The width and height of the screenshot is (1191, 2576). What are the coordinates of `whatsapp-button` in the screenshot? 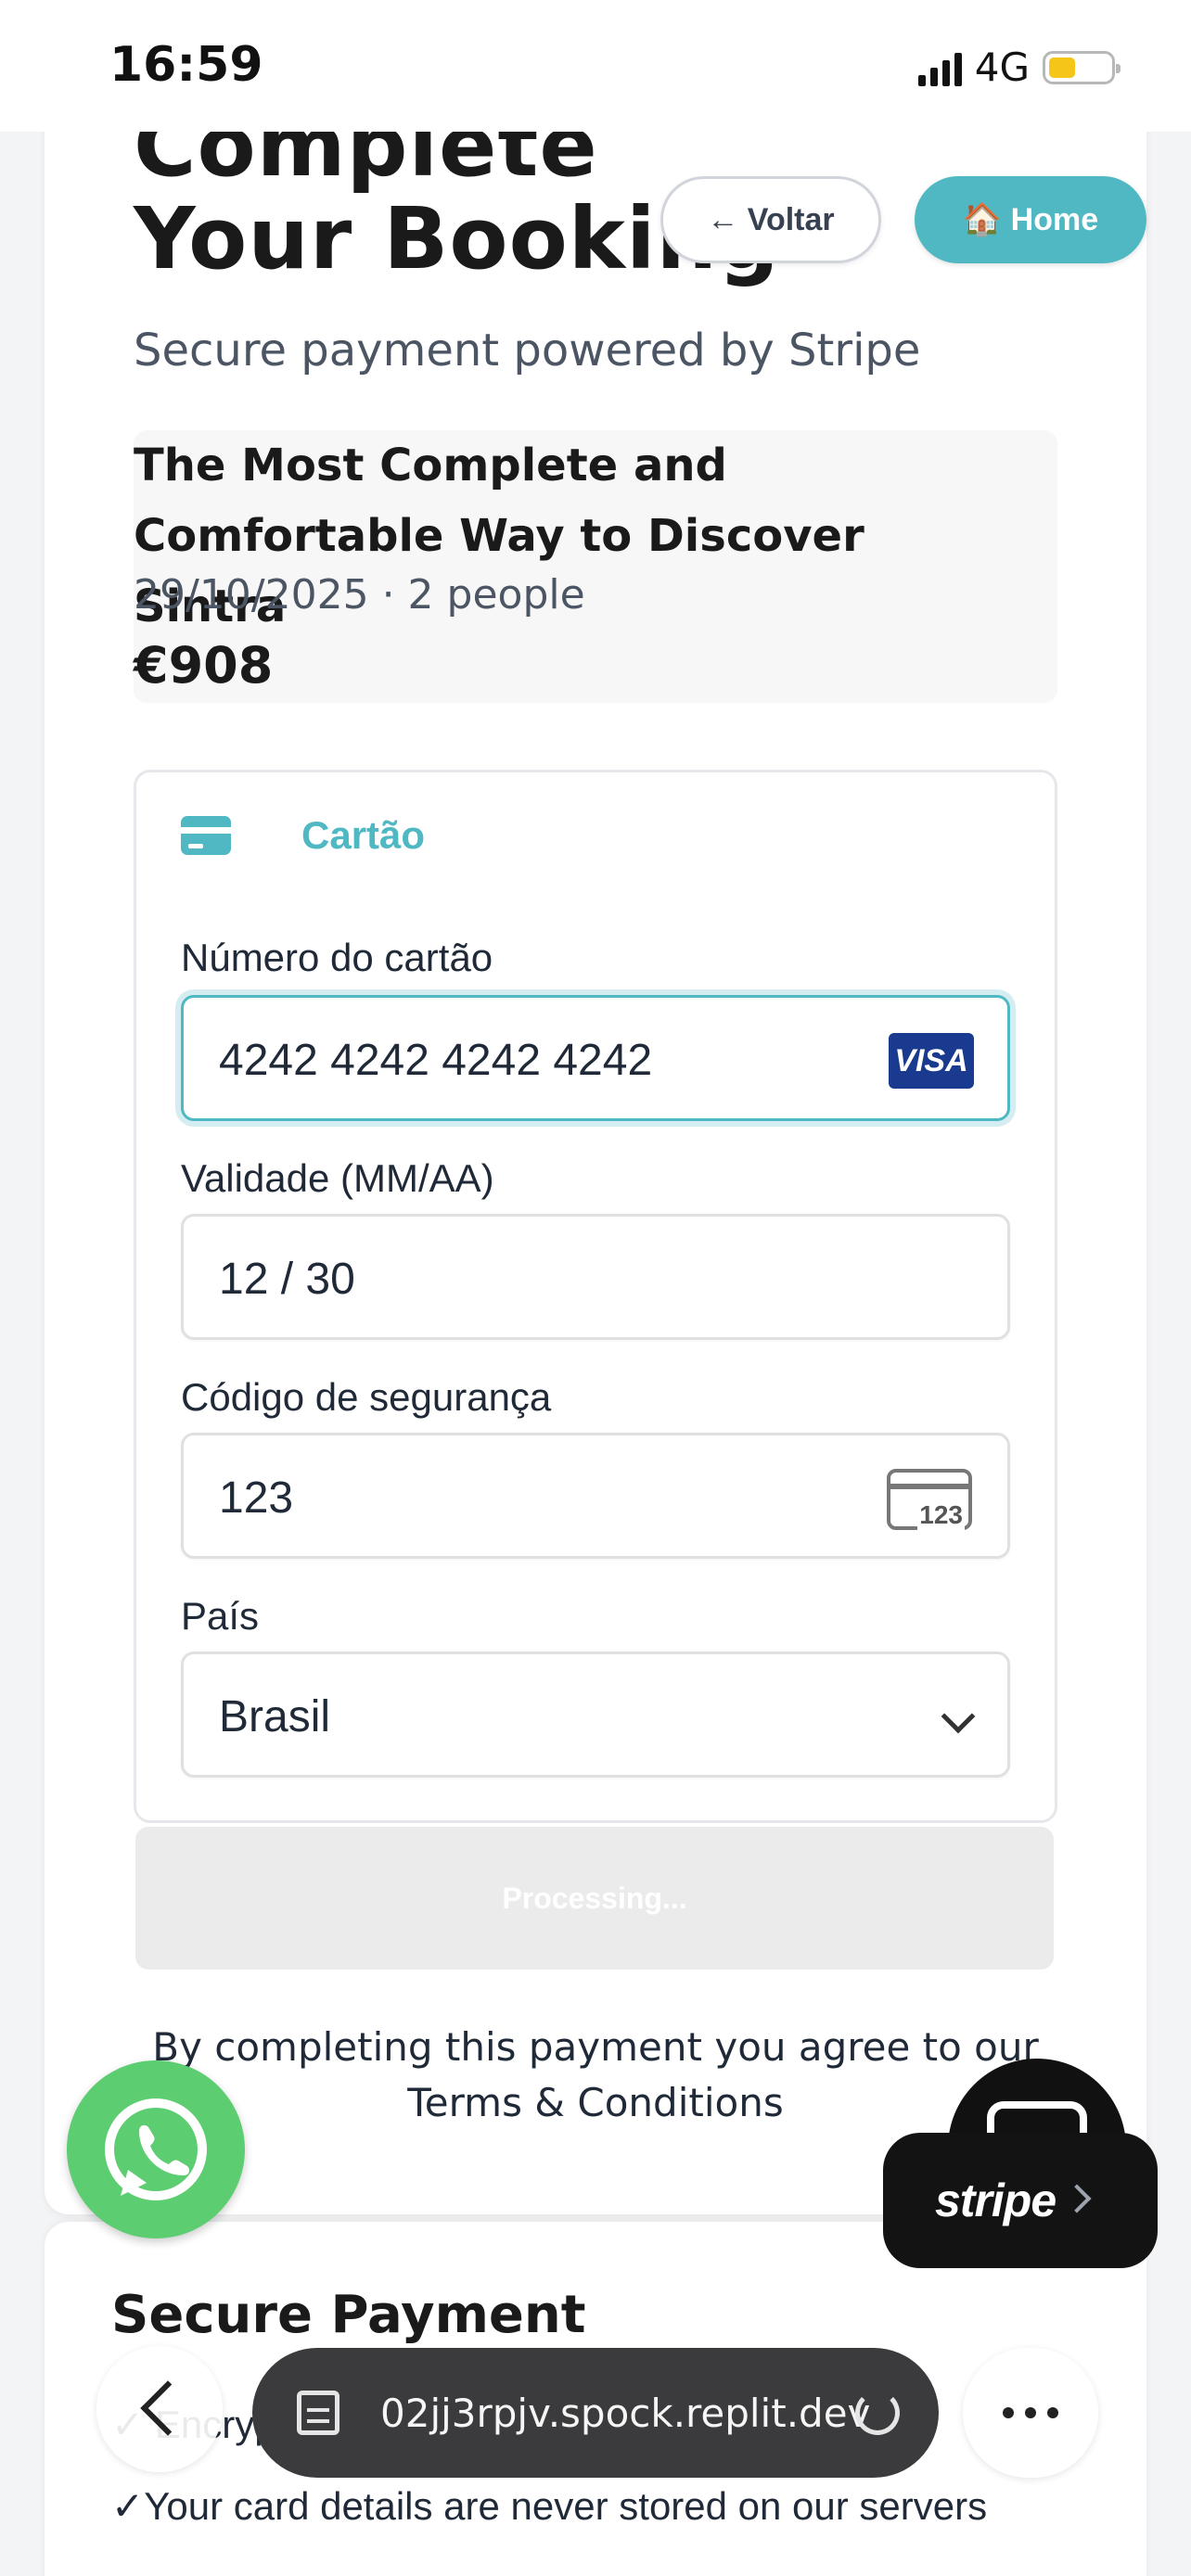 It's located at (156, 2149).